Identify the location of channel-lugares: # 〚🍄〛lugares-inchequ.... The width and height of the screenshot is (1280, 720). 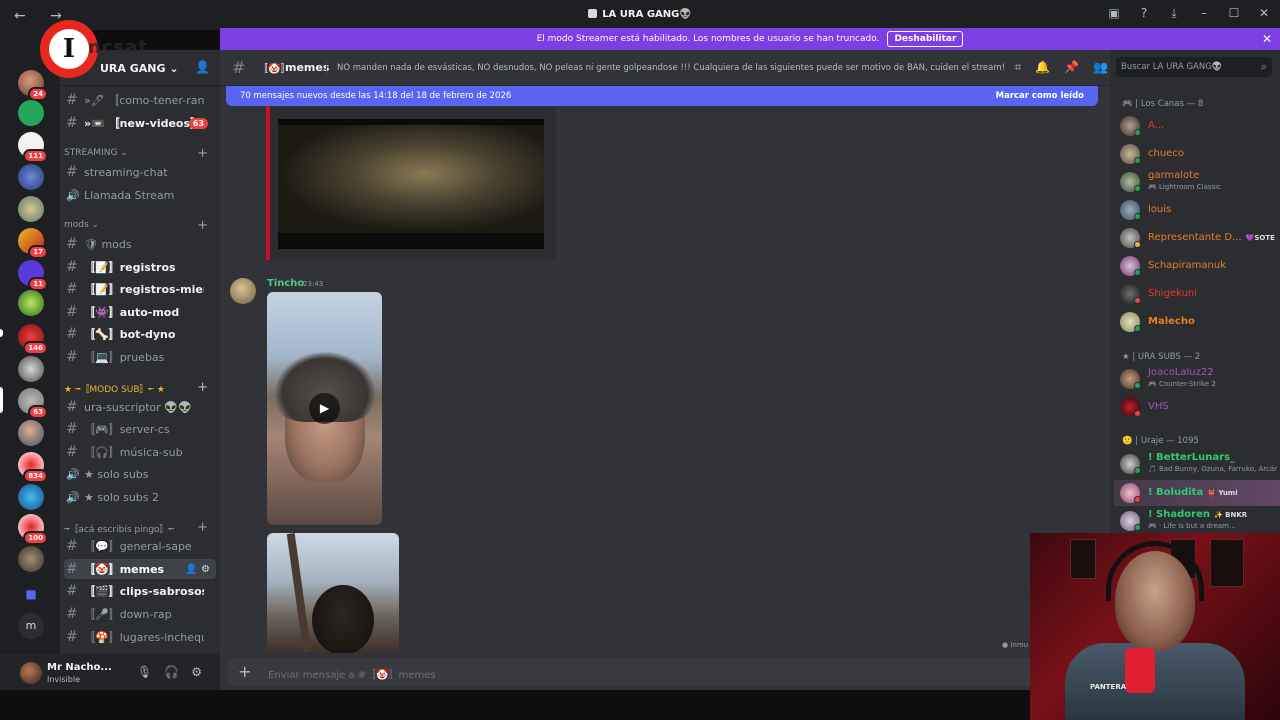
(140, 637).